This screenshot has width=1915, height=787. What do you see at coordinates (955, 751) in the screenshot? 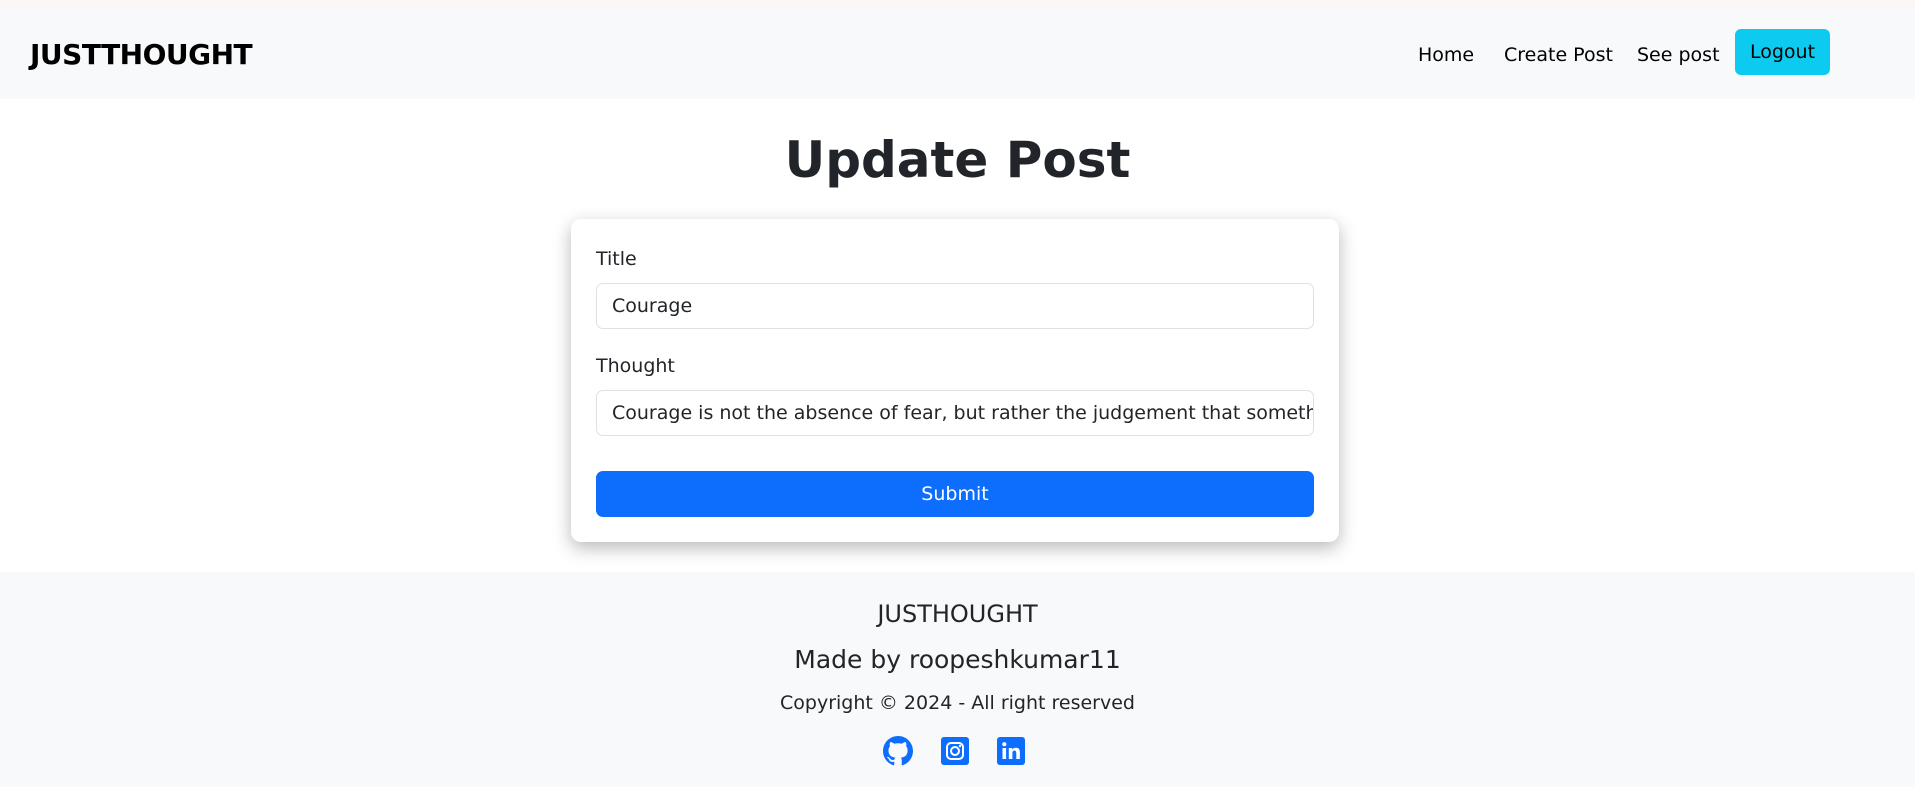
I see `instagram-icon` at bounding box center [955, 751].